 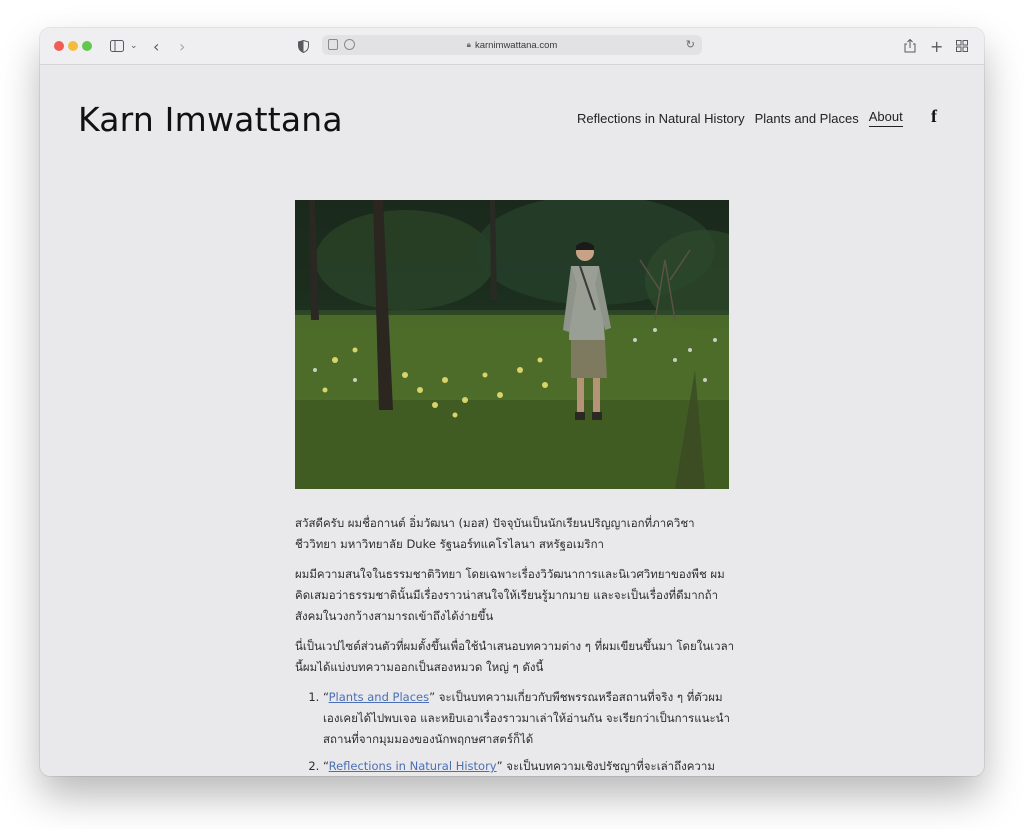 I want to click on share-icon, so click(x=910, y=46).